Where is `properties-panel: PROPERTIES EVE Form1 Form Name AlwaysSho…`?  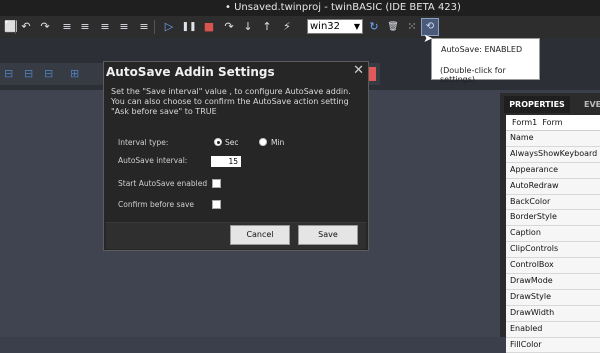
properties-panel: PROPERTIES EVE Form1 Form Name AlwaysSho… is located at coordinates (550, 223).